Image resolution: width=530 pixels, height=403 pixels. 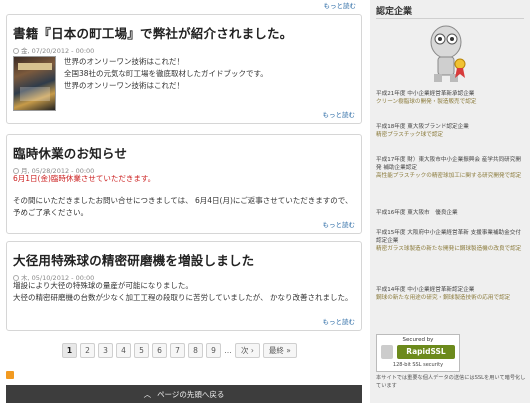 What do you see at coordinates (159, 350) in the screenshot?
I see `page-link: 6` at bounding box center [159, 350].